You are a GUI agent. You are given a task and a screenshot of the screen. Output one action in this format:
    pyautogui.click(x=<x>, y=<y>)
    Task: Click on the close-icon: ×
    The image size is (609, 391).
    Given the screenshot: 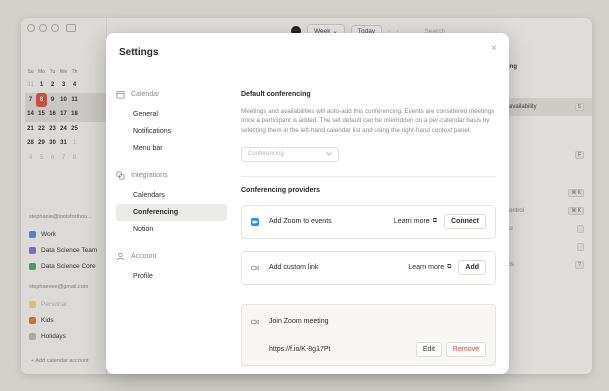 What is the action you would take?
    pyautogui.click(x=494, y=48)
    